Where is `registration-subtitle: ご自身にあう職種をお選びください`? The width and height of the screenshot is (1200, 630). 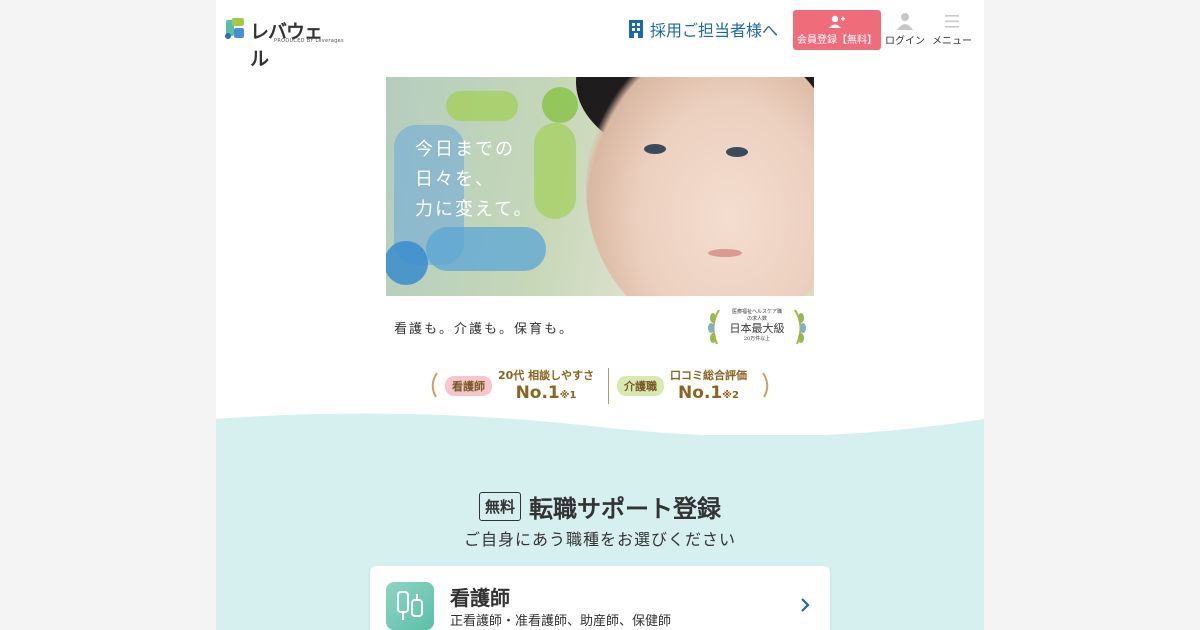
registration-subtitle: ご自身にあう職種をお選びください is located at coordinates (599, 539).